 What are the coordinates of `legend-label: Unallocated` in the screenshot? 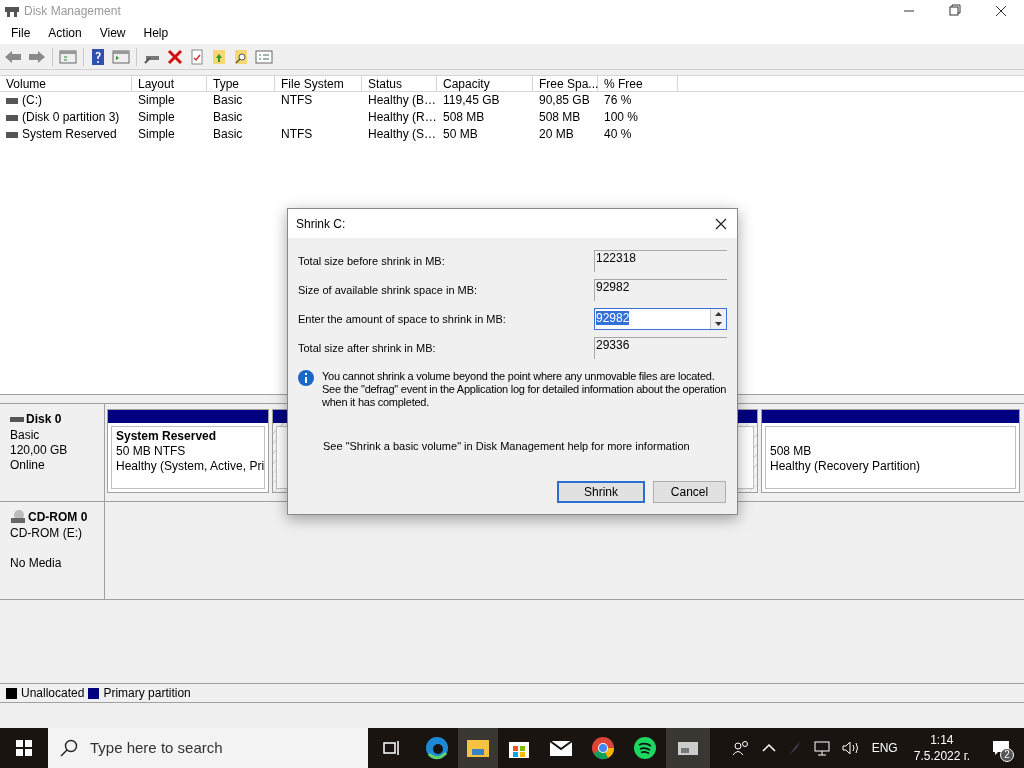 It's located at (53, 693).